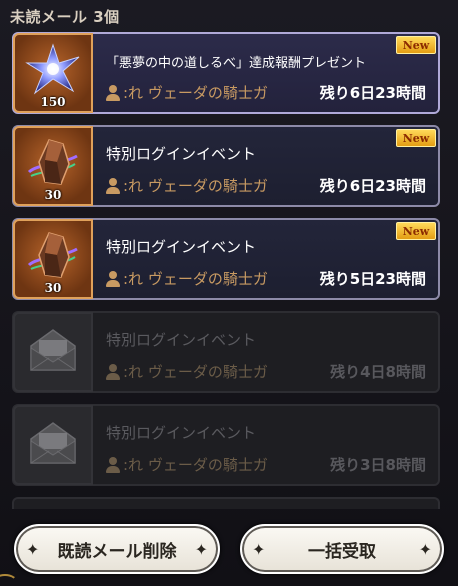 The width and height of the screenshot is (458, 586). I want to click on delete-read-mail-button: ✦ 既読メール削除 ✦, so click(117, 549).